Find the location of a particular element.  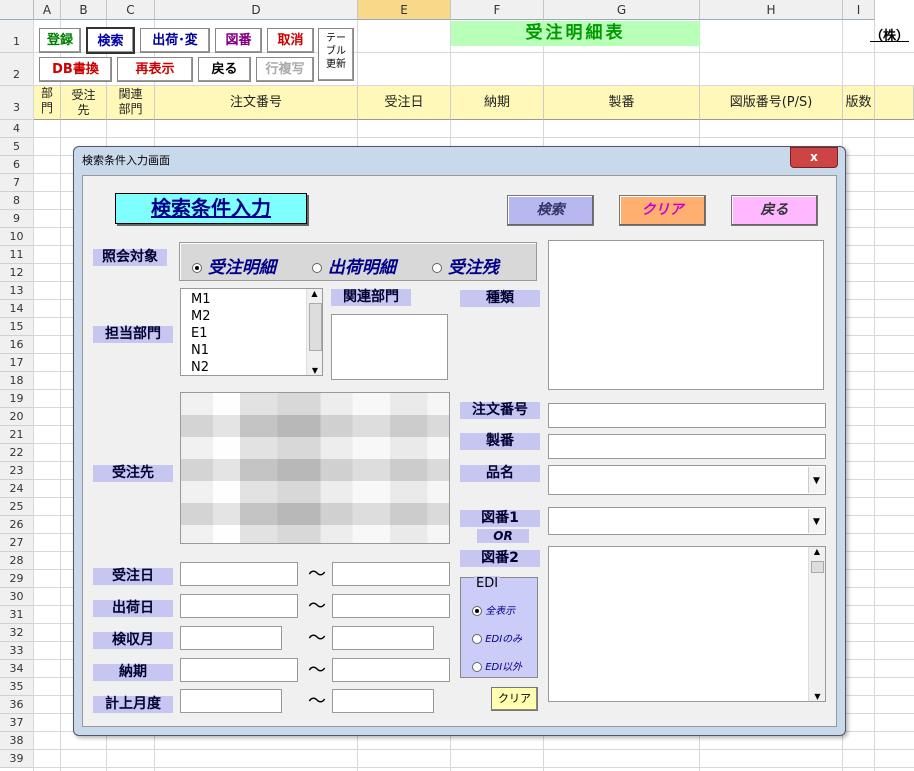

row-header: 20 is located at coordinates (17, 417).